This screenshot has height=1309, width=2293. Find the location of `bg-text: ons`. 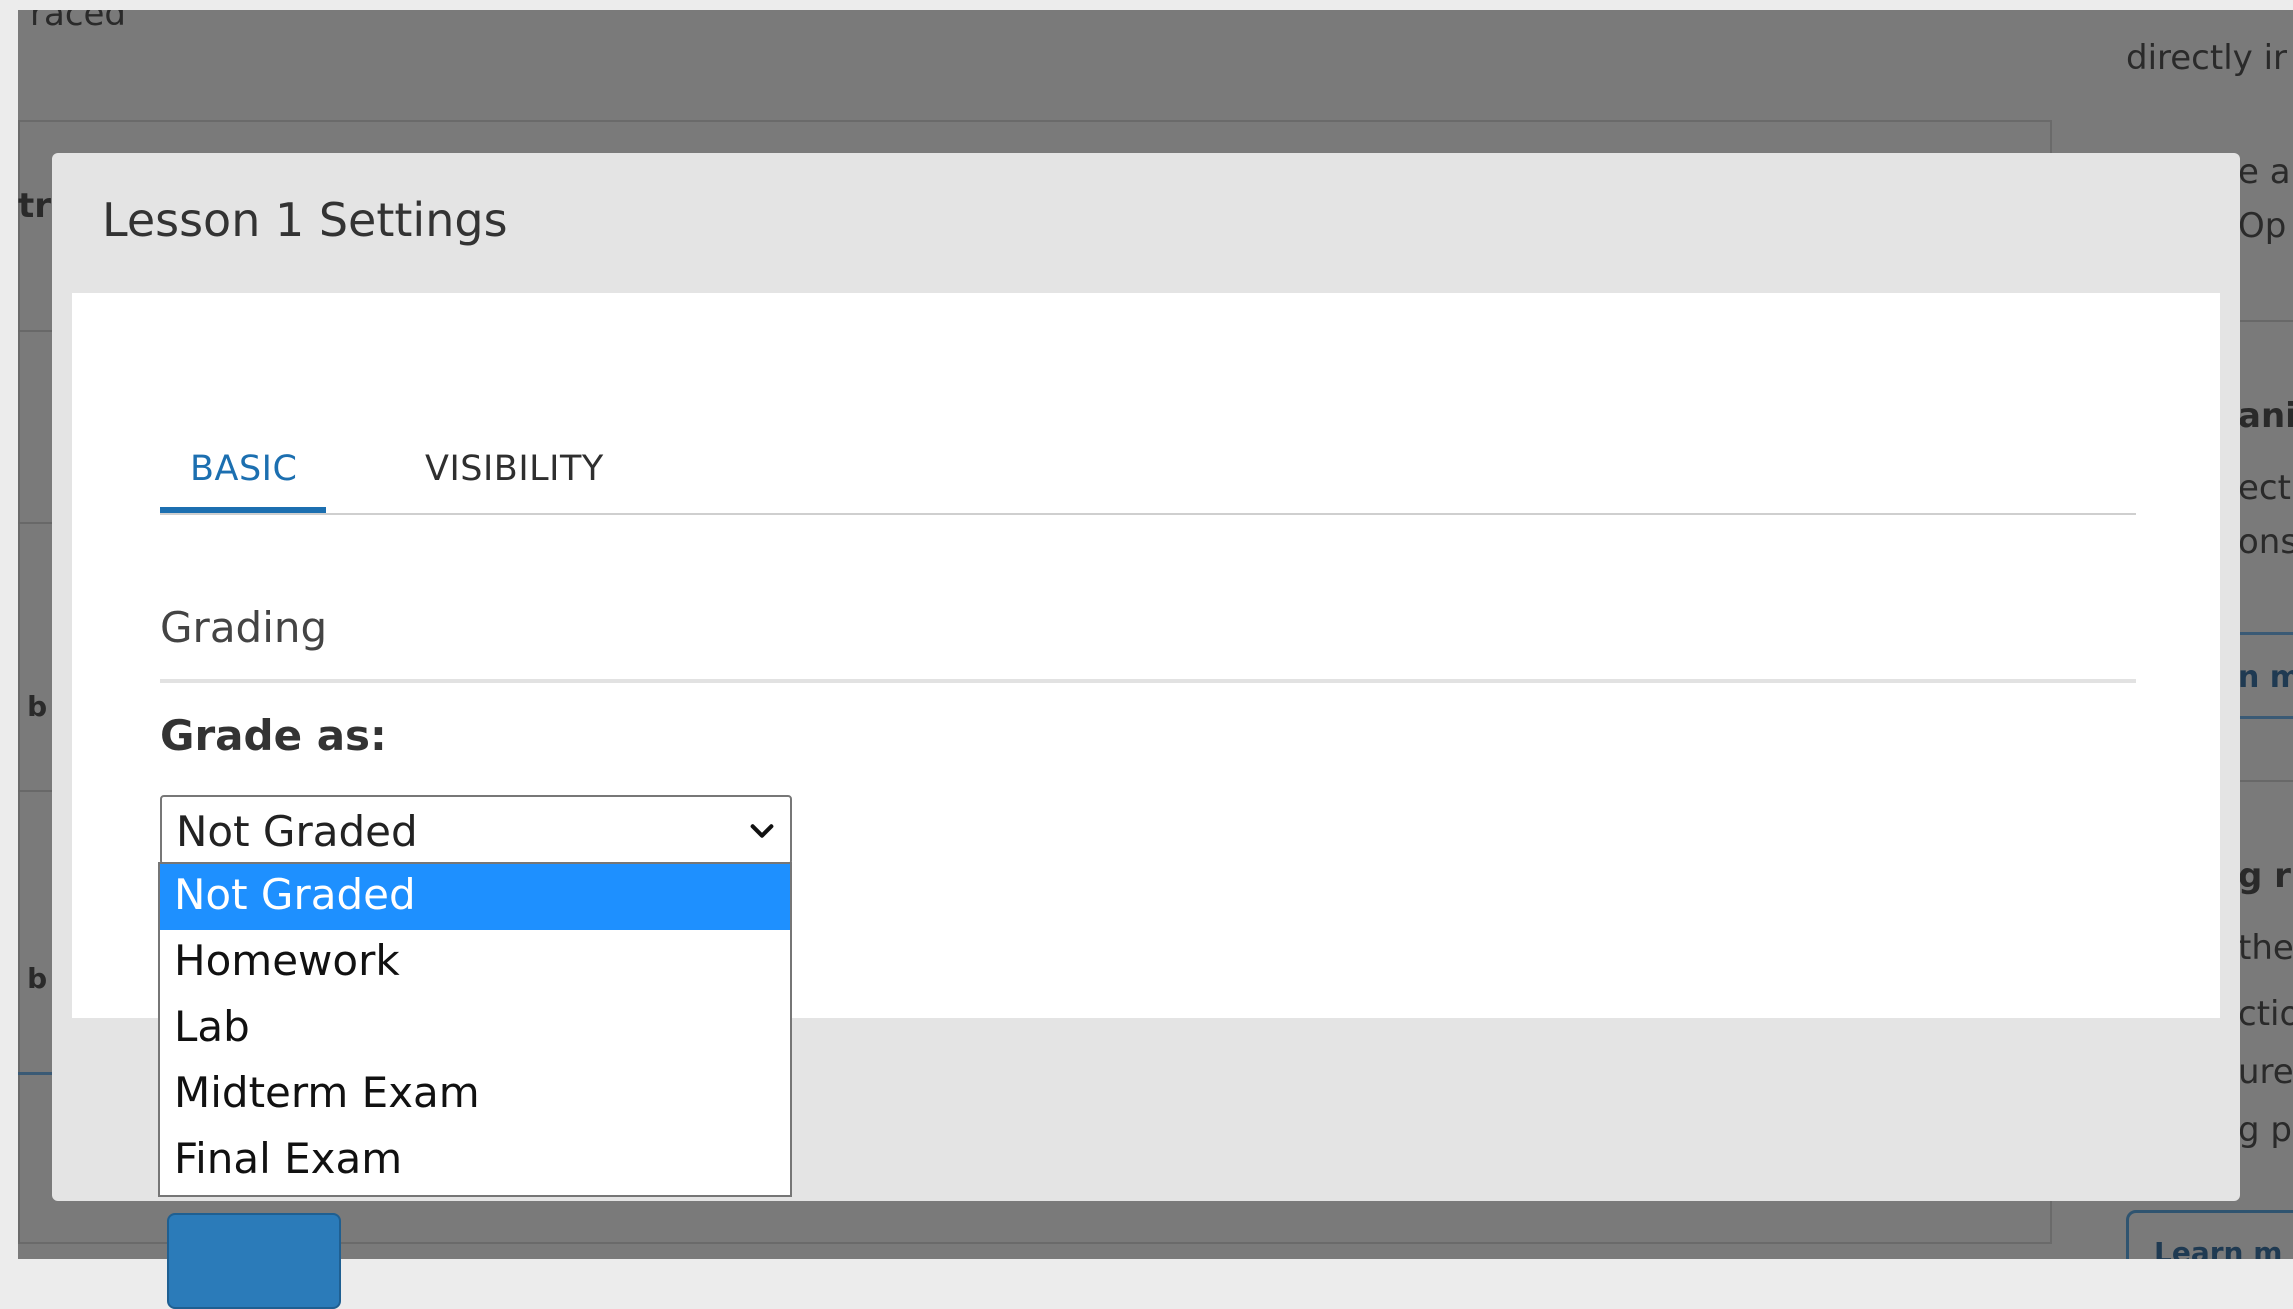

bg-text: ons is located at coordinates (2265, 542).